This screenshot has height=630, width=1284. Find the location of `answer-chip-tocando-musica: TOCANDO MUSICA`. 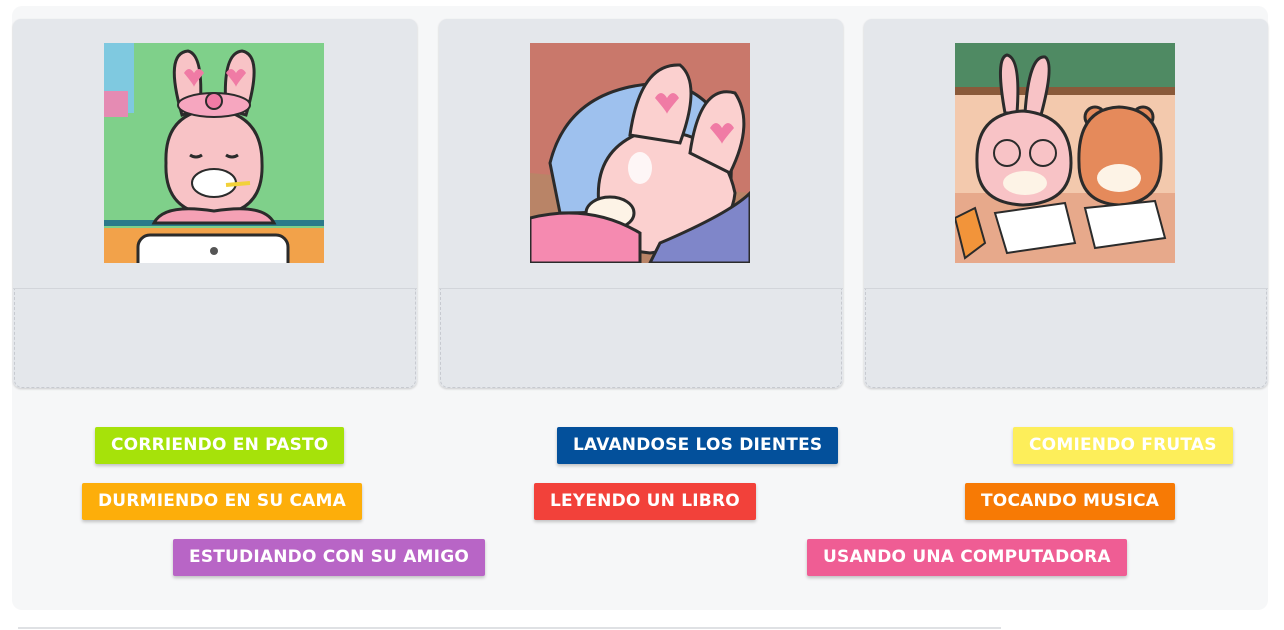

answer-chip-tocando-musica: TOCANDO MUSICA is located at coordinates (1070, 501).